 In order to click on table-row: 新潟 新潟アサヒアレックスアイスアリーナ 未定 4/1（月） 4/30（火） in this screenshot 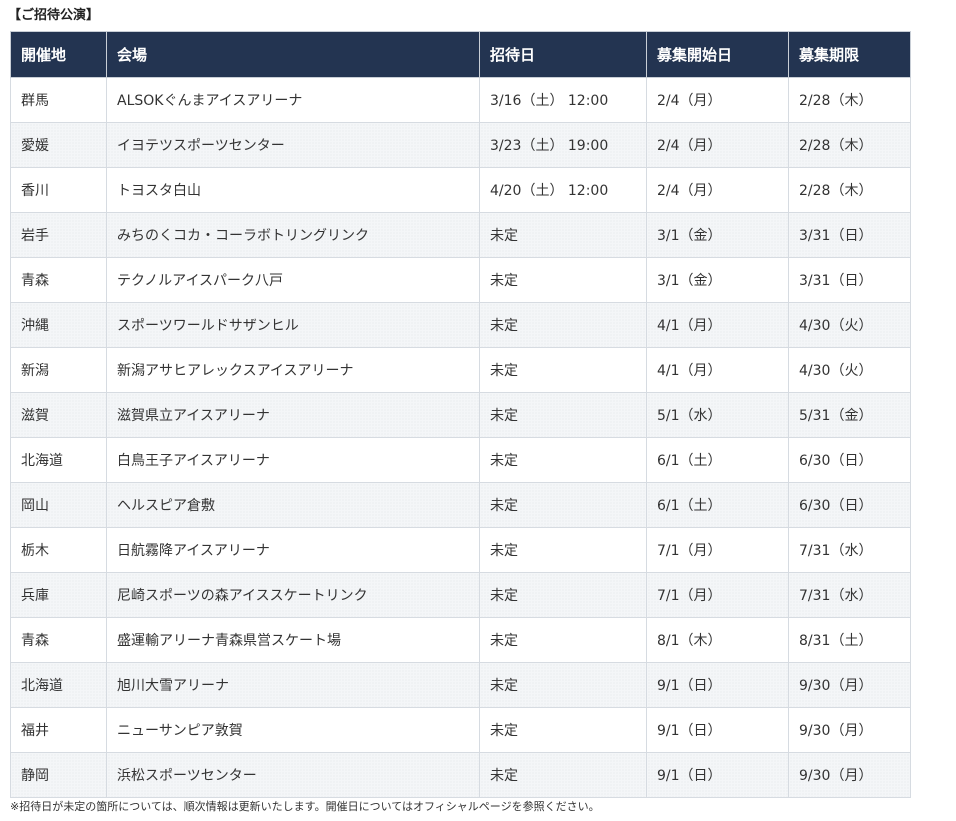, I will do `click(460, 370)`.